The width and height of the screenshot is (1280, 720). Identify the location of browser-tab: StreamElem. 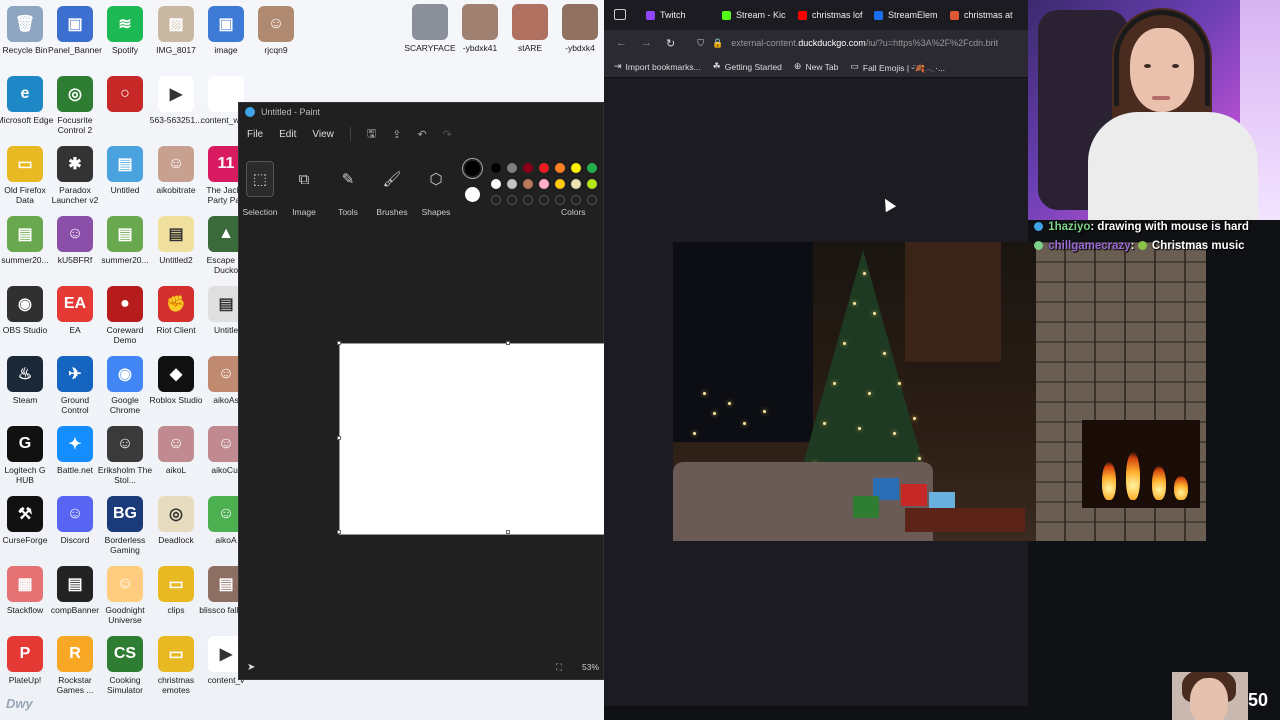
(903, 15).